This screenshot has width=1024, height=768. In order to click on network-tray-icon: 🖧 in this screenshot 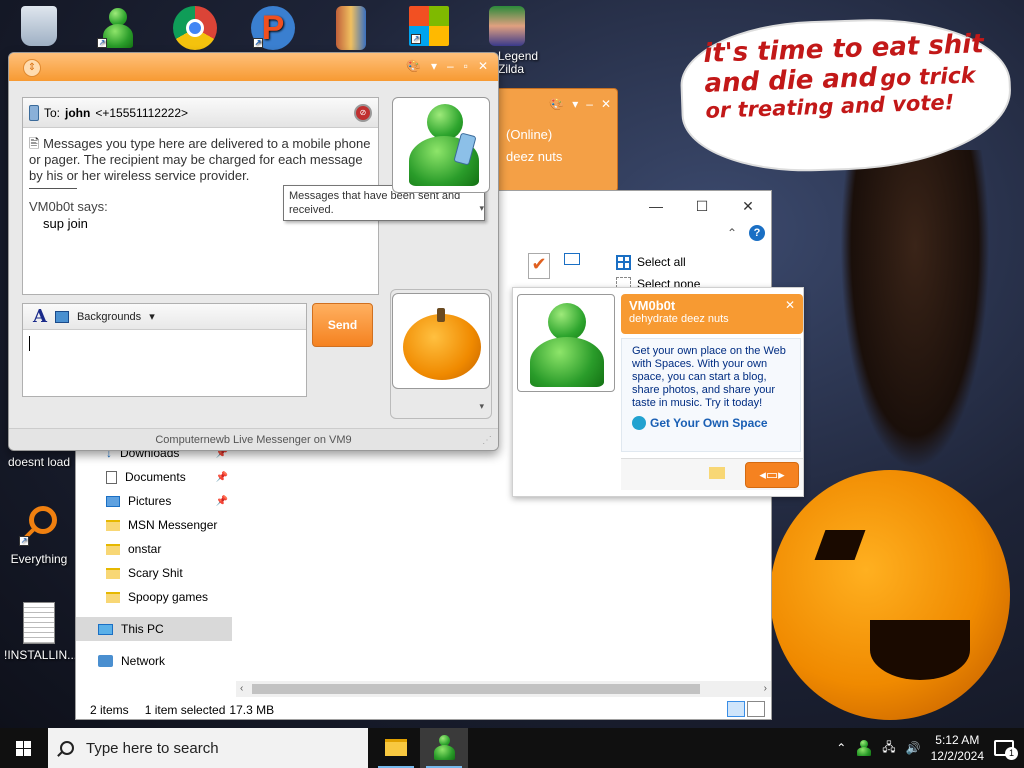, I will do `click(888, 748)`.